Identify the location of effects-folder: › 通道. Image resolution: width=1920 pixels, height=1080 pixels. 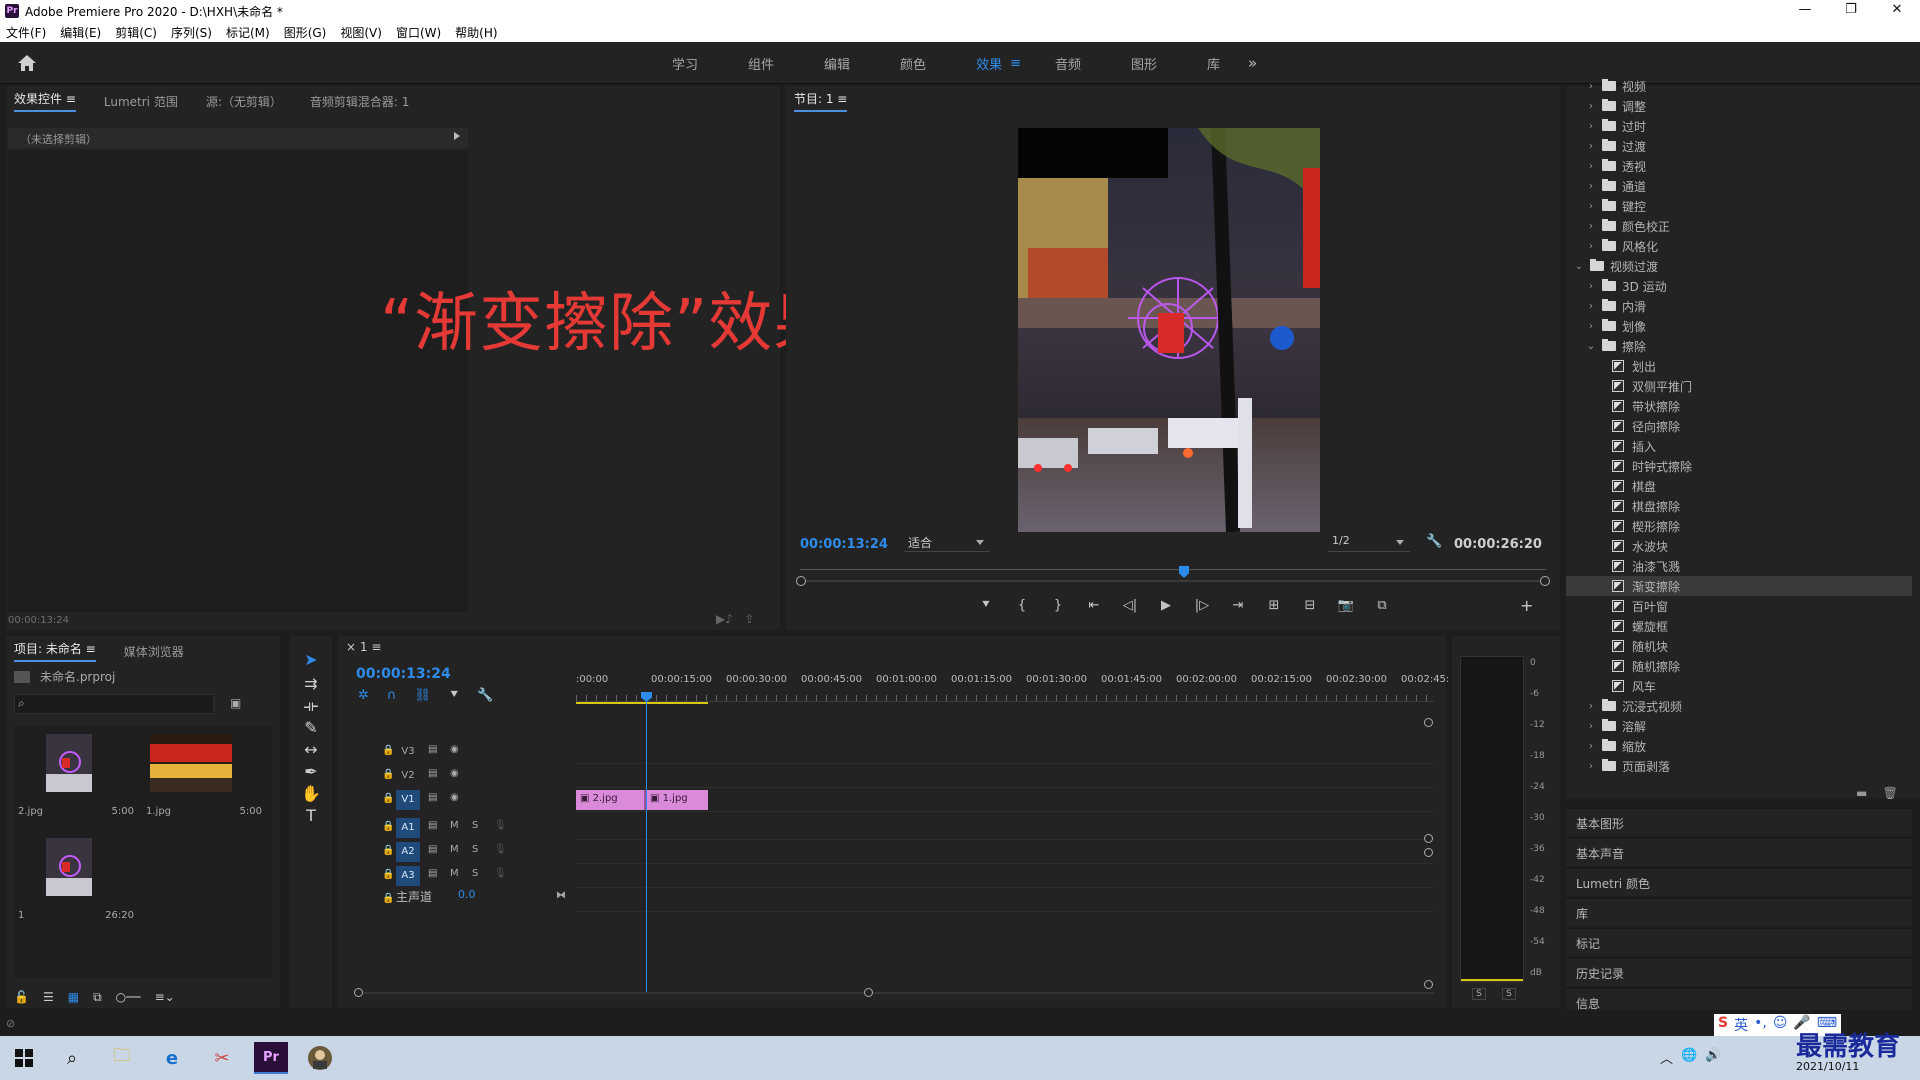
(1739, 186).